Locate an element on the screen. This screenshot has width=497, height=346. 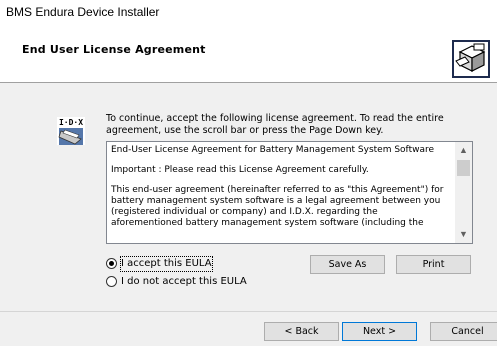
radio-selected-icon is located at coordinates (111, 263).